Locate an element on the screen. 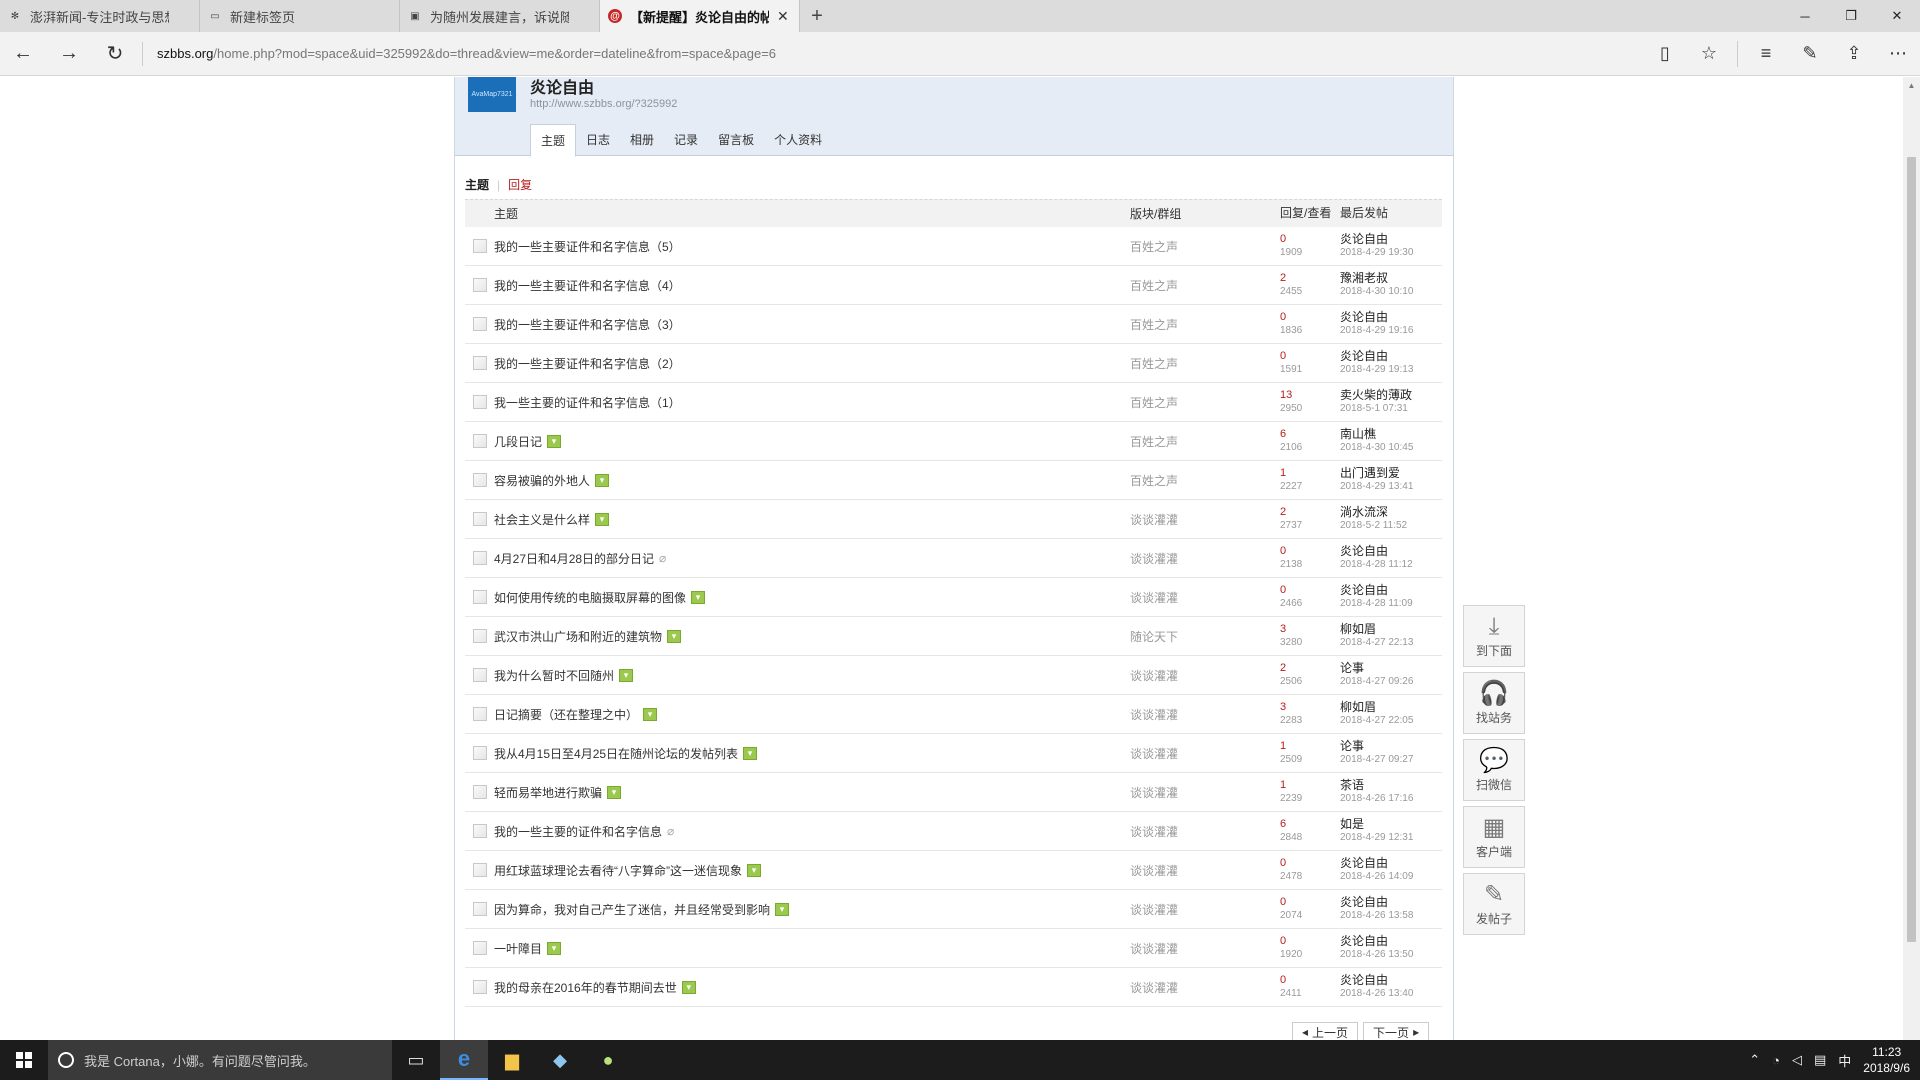 The height and width of the screenshot is (1080, 1920). app-icon: ◆ is located at coordinates (560, 1060).